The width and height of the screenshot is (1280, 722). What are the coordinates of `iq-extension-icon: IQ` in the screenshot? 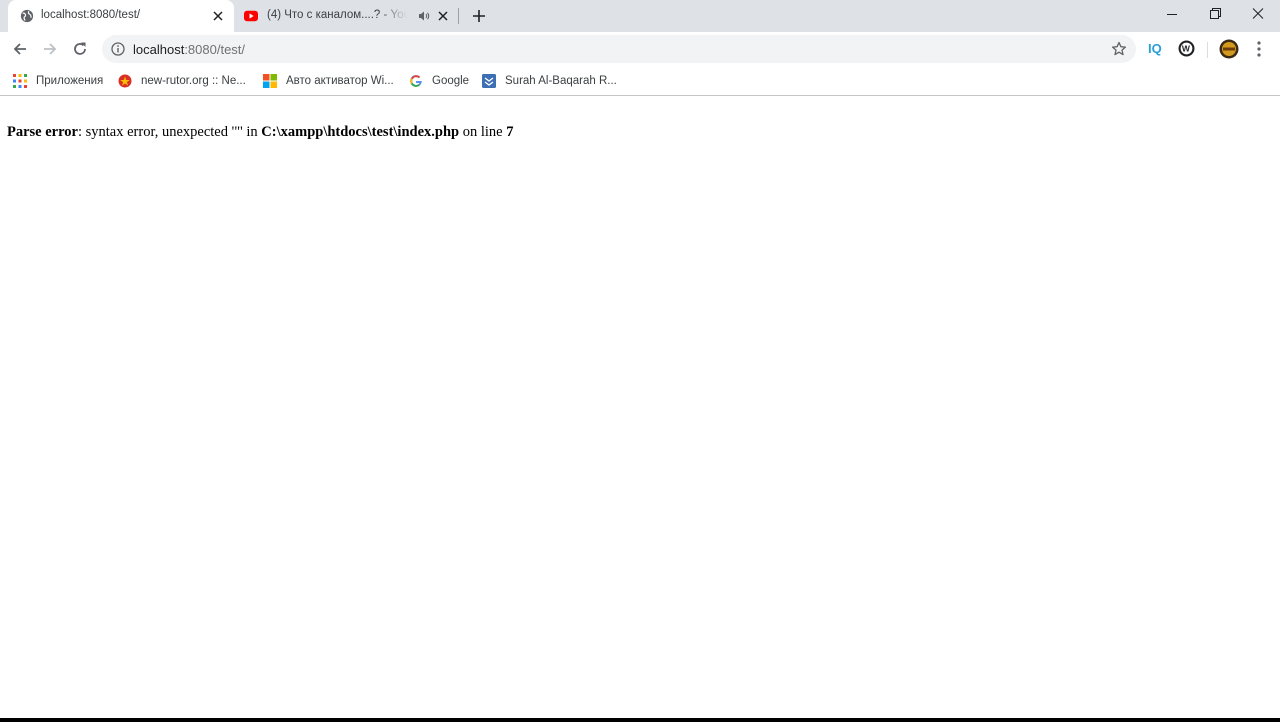 It's located at (1156, 48).